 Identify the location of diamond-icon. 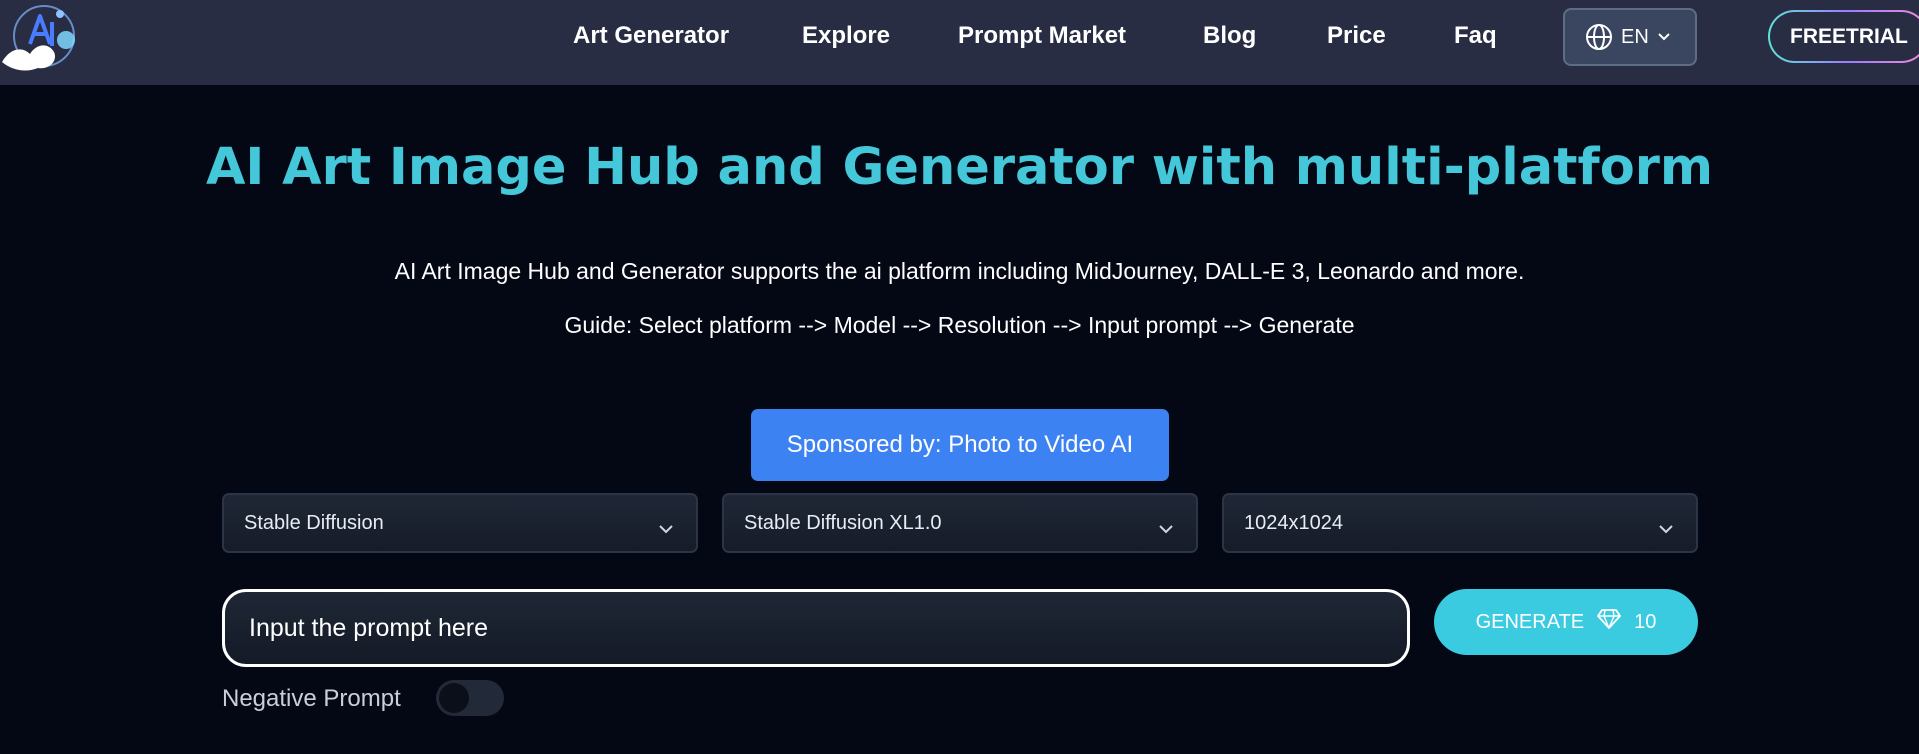
(1609, 622).